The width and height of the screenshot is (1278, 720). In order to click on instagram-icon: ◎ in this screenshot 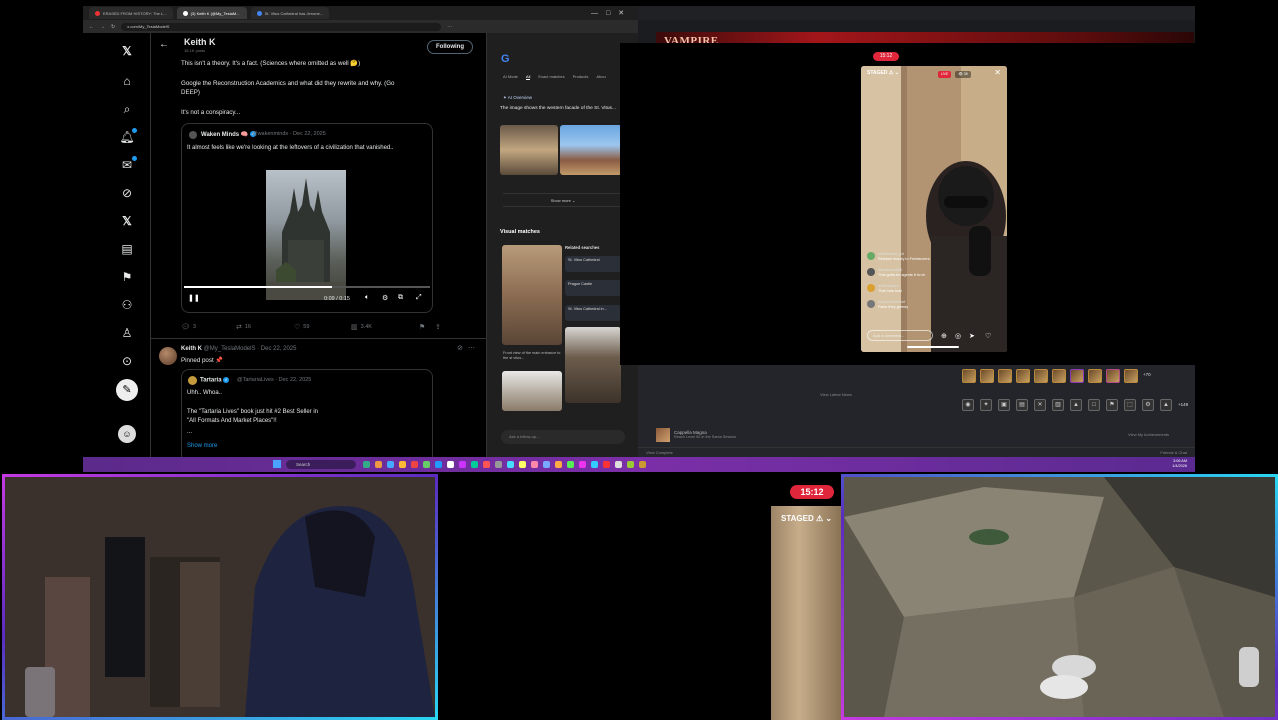, I will do `click(958, 336)`.